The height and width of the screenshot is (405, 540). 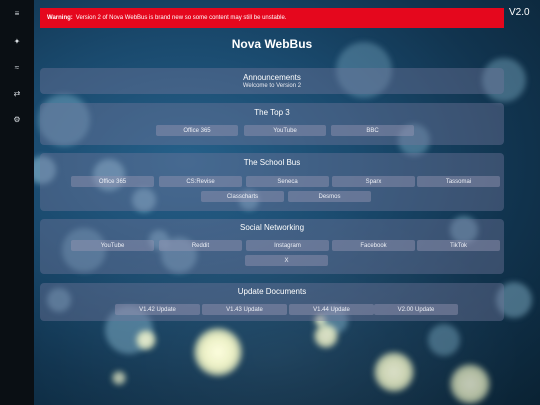 What do you see at coordinates (197, 130) in the screenshot?
I see `top3-office365-button: Office 365` at bounding box center [197, 130].